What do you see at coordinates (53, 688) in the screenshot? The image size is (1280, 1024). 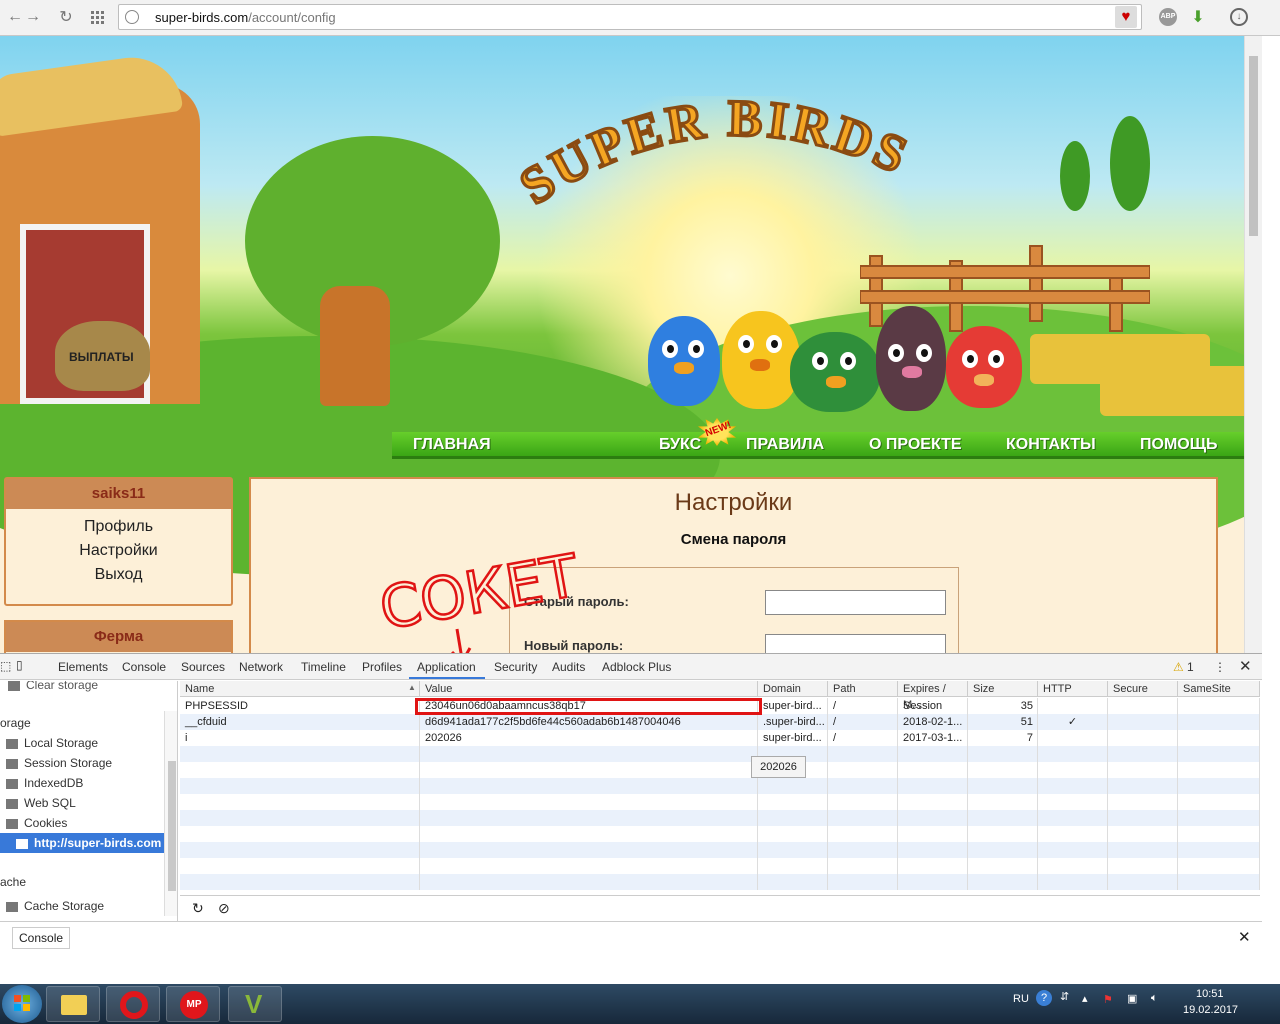 I see `sidebar-clear-storage: Clear storage` at bounding box center [53, 688].